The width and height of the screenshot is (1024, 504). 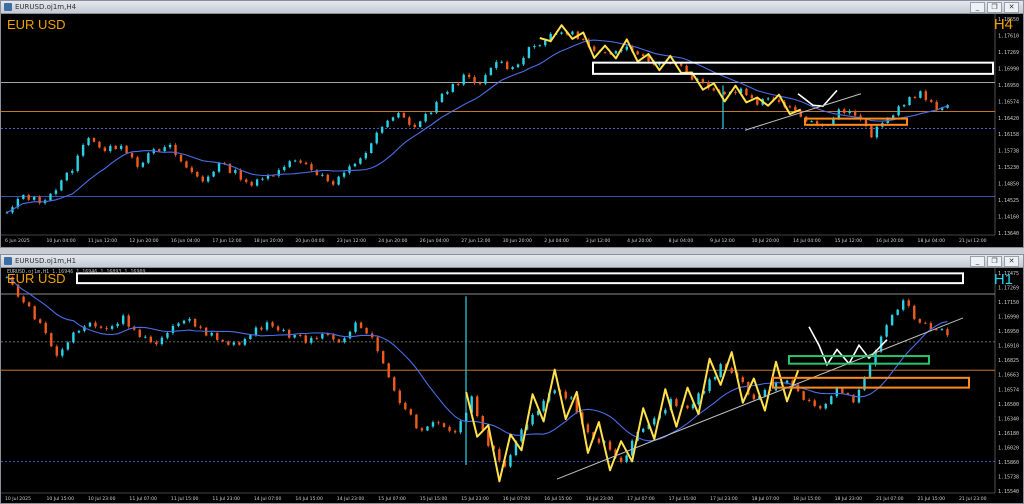 What do you see at coordinates (1008, 448) in the screenshot?
I see `price-tick-label: 1.16020` at bounding box center [1008, 448].